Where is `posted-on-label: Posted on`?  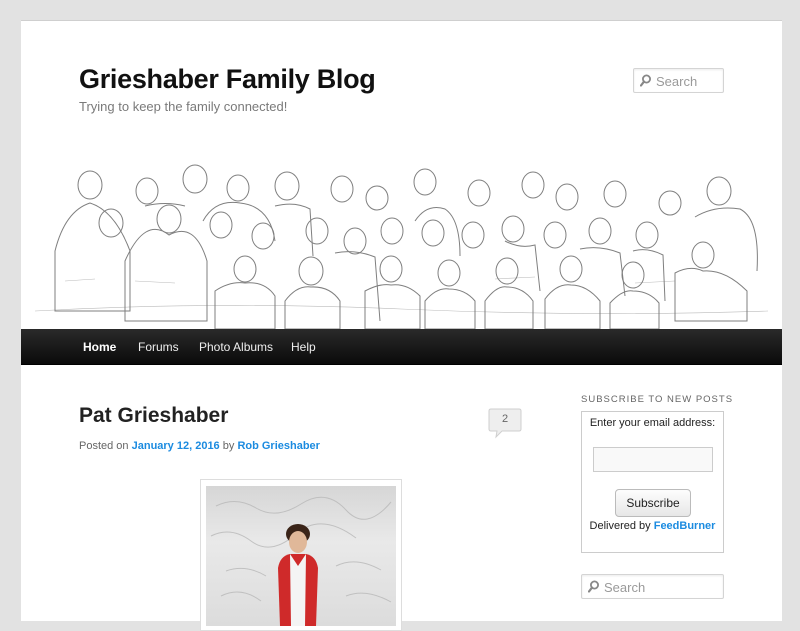 posted-on-label: Posted on is located at coordinates (104, 446).